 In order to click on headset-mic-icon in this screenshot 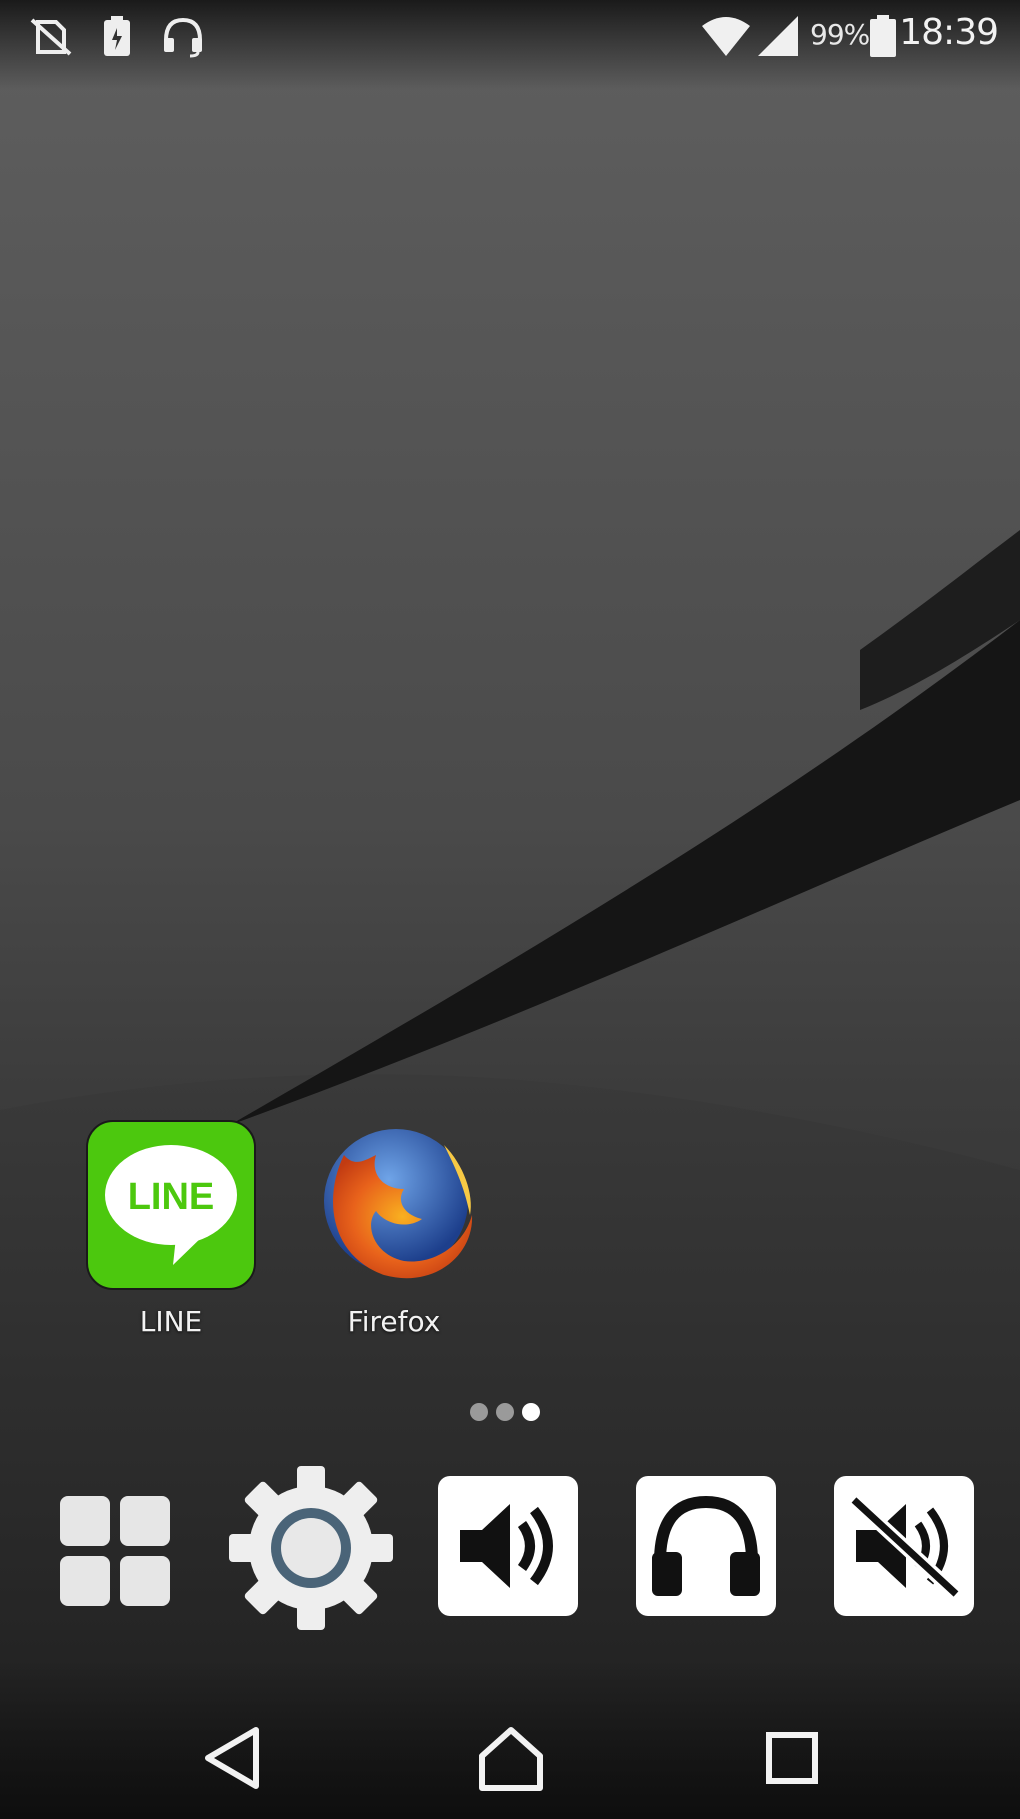, I will do `click(183, 37)`.